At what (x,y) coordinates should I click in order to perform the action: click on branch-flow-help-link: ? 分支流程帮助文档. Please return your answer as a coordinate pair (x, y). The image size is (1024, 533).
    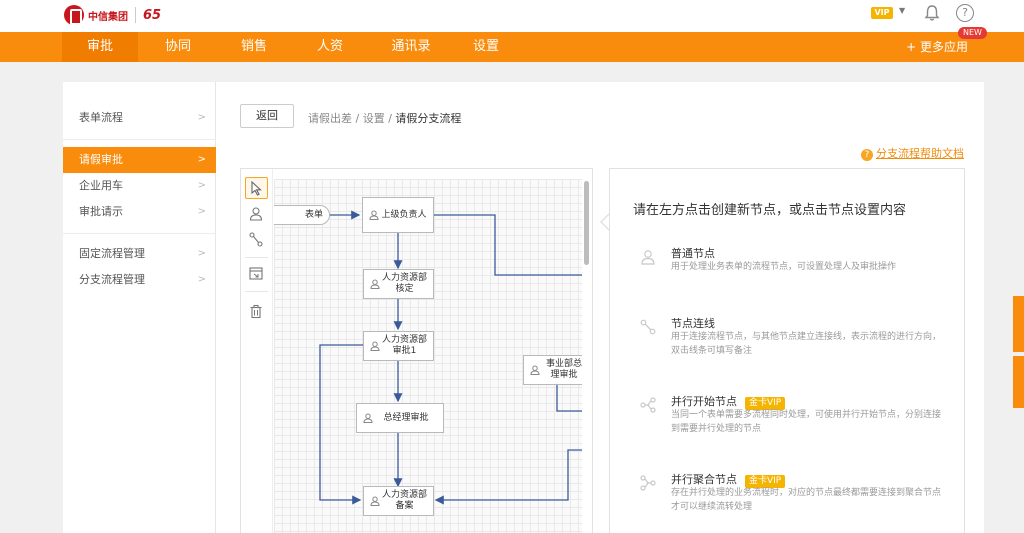
    Looking at the image, I should click on (912, 153).